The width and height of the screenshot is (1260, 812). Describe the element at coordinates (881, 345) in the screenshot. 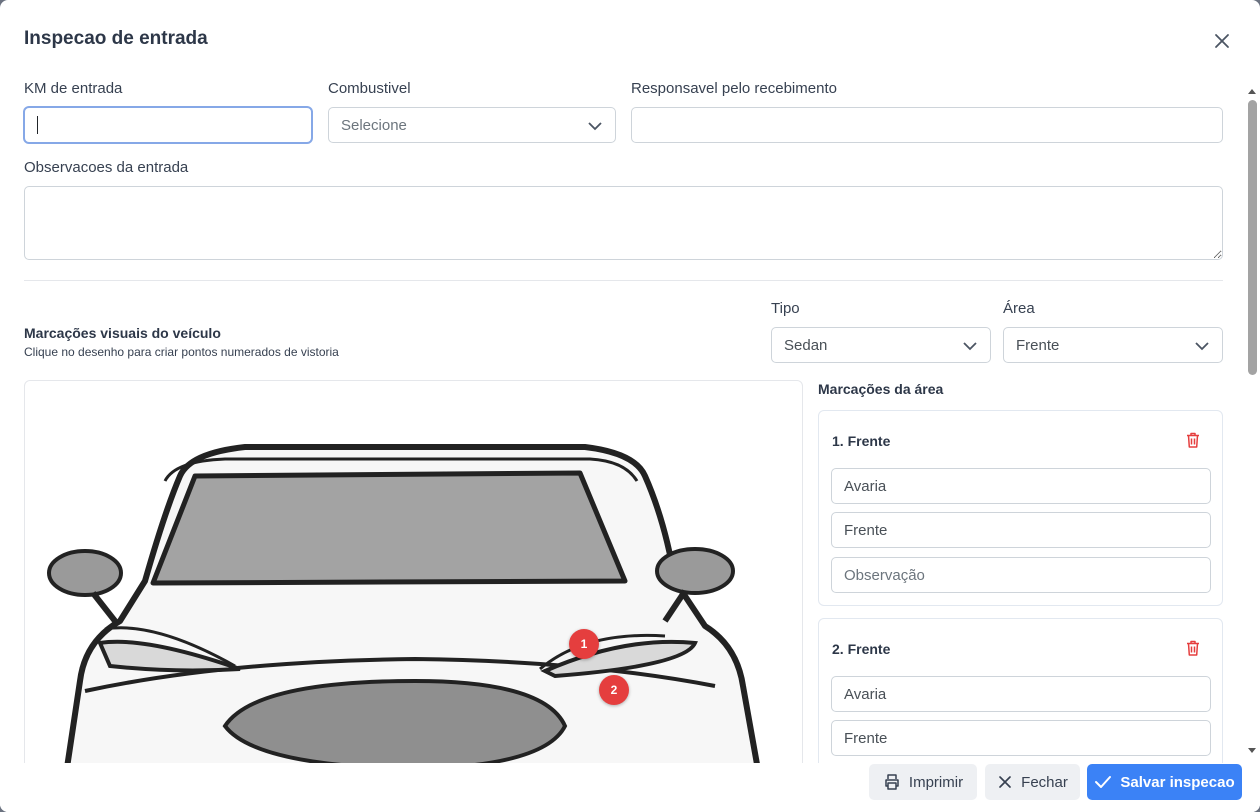

I see `type-select: Sedan` at that location.